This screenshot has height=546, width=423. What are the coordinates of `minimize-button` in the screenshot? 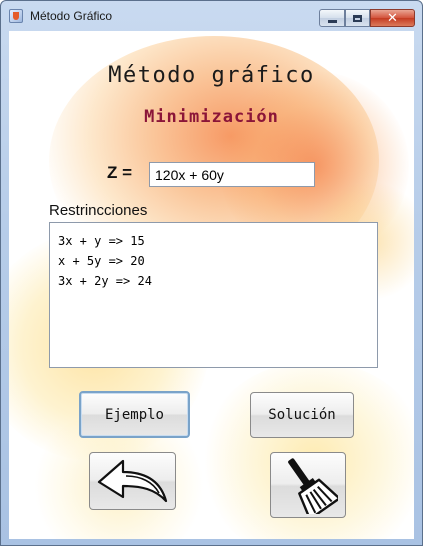 It's located at (332, 18).